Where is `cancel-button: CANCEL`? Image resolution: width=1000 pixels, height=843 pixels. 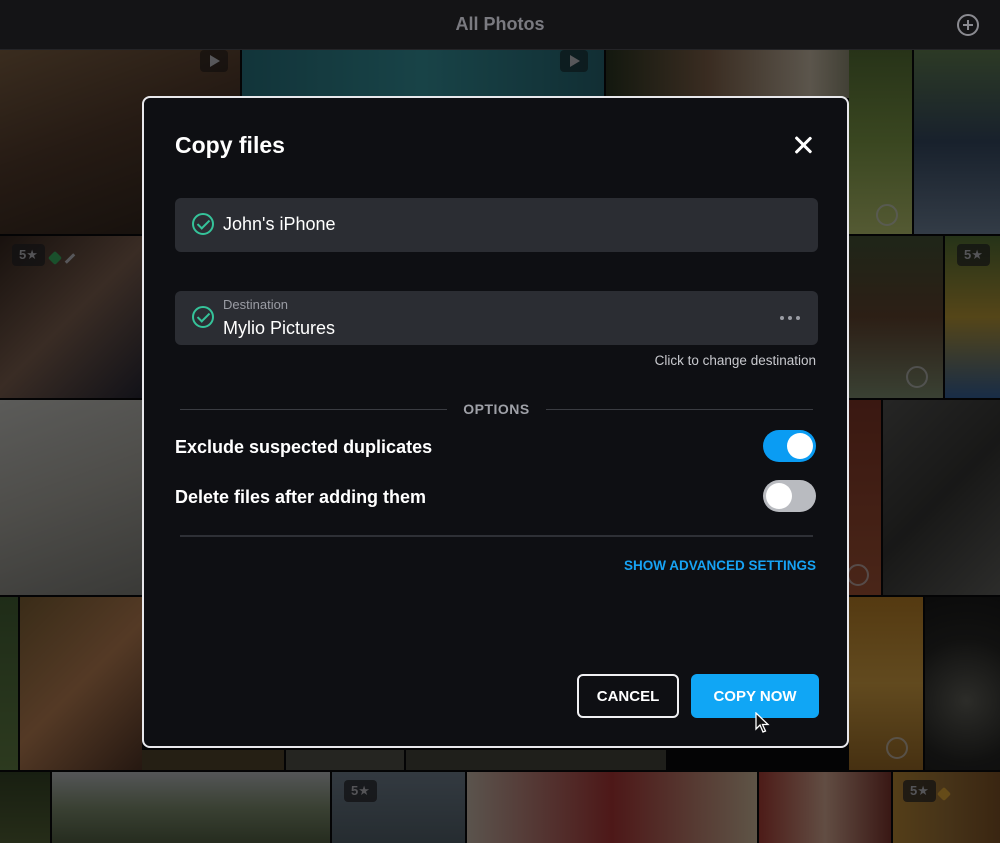 cancel-button: CANCEL is located at coordinates (628, 696).